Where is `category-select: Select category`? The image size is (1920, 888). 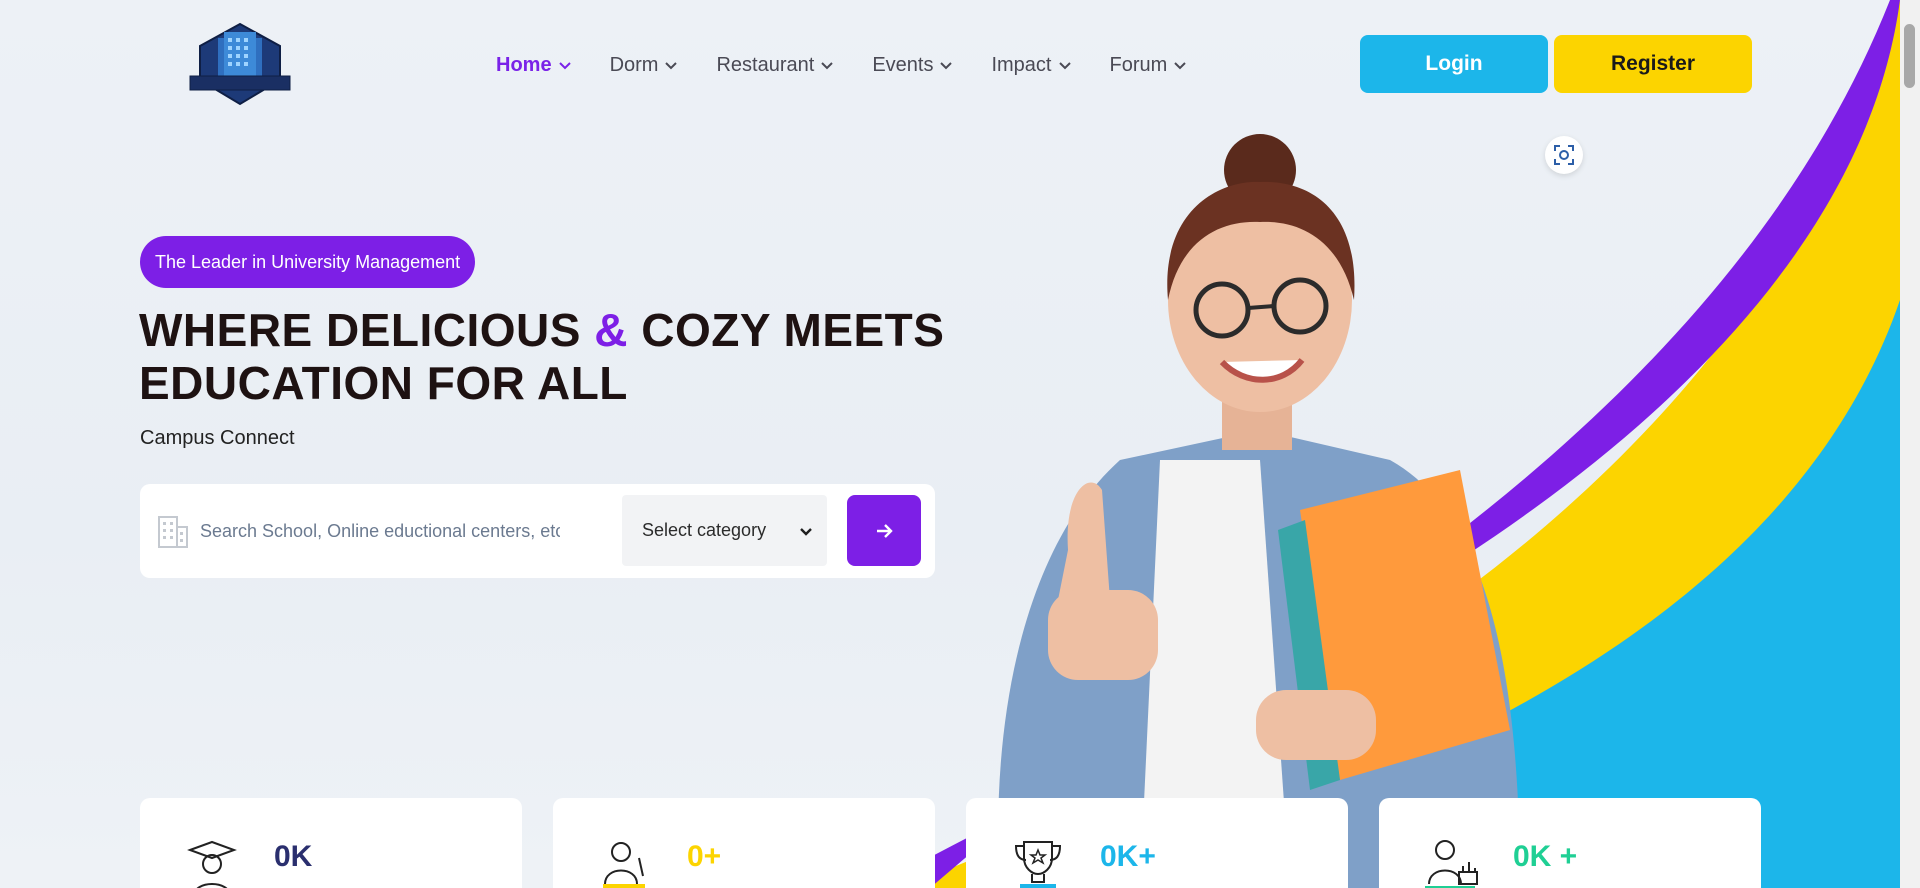 category-select: Select category is located at coordinates (724, 530).